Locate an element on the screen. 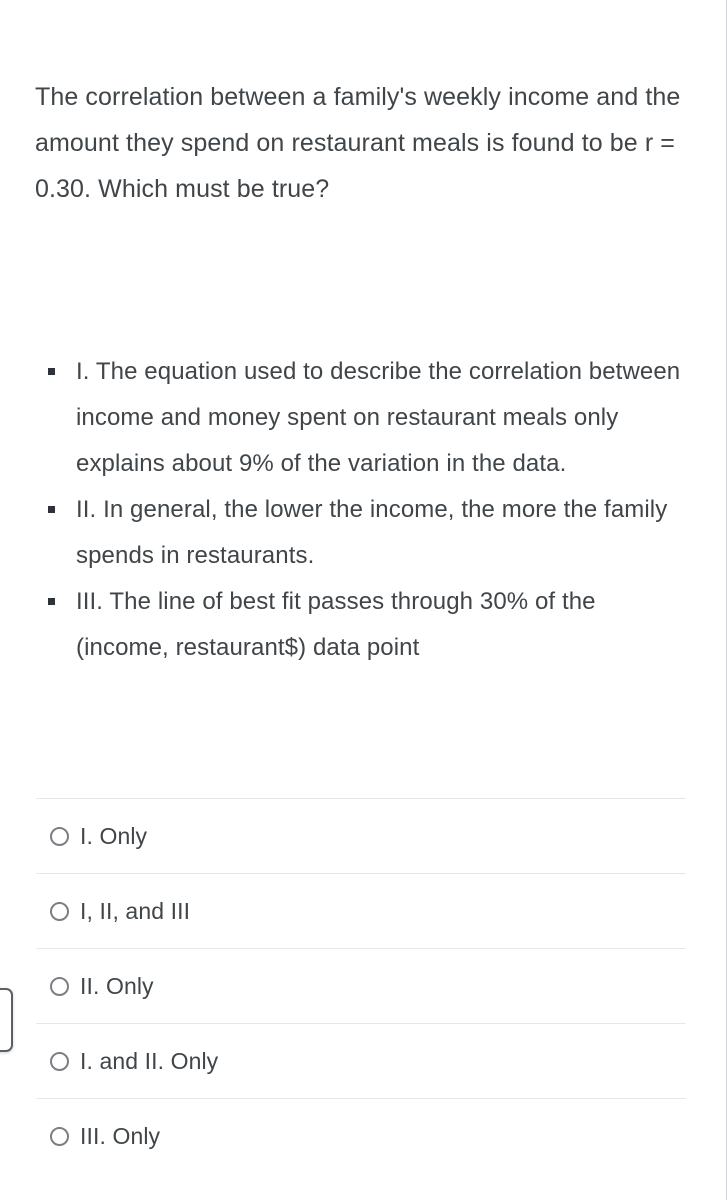 This screenshot has height=1200, width=727. option-label: I. and II. Only is located at coordinates (149, 1061).